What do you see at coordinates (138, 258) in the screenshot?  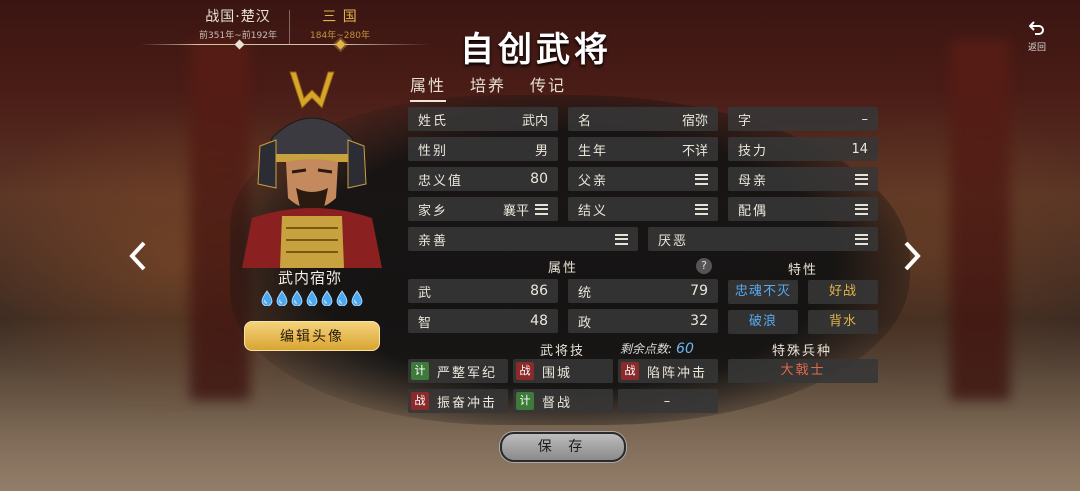 I see `chevron-left-icon` at bounding box center [138, 258].